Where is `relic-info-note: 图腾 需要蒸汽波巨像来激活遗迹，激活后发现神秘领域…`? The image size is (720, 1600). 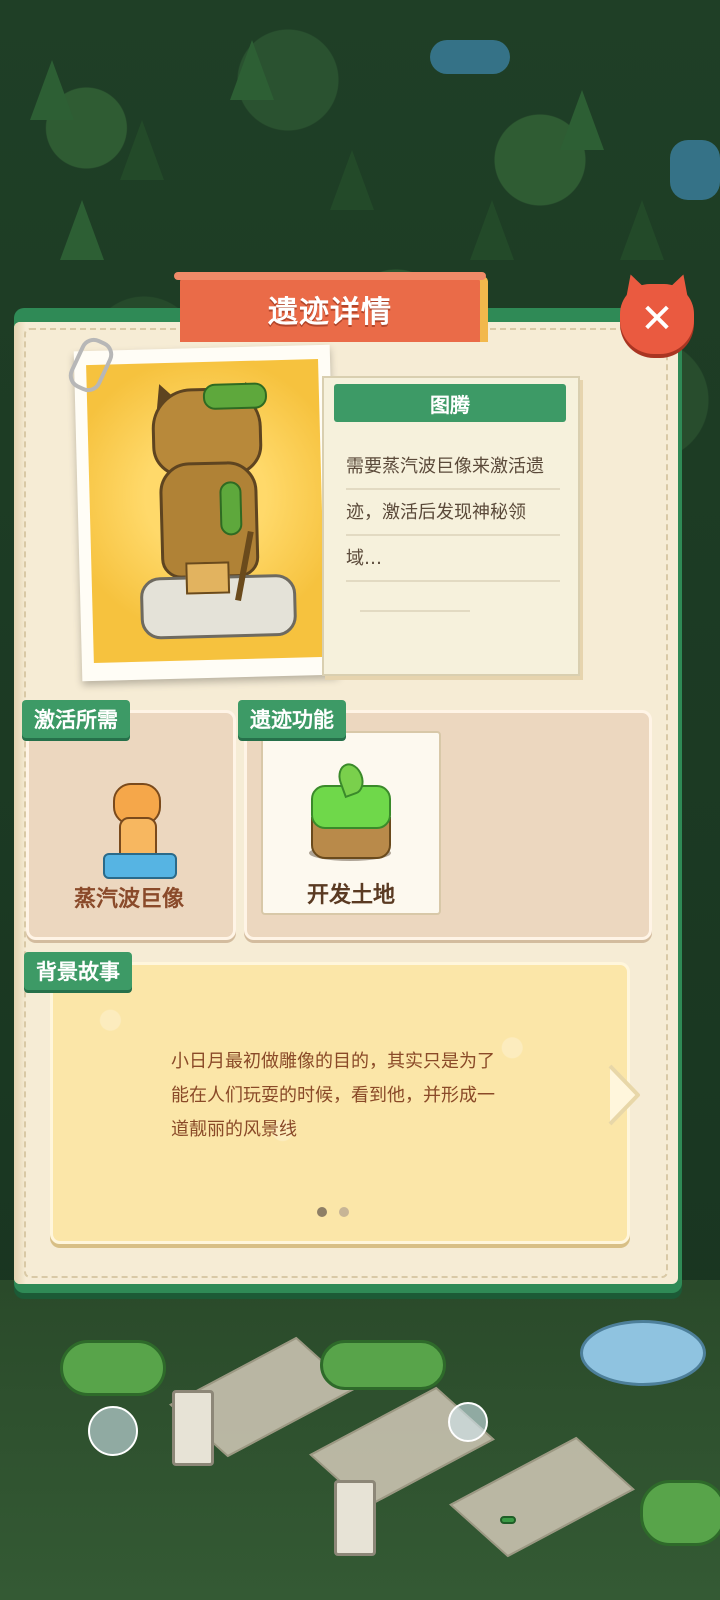 relic-info-note: 图腾 需要蒸汽波巨像来激活遗迹，激活后发现神秘领域… is located at coordinates (451, 526).